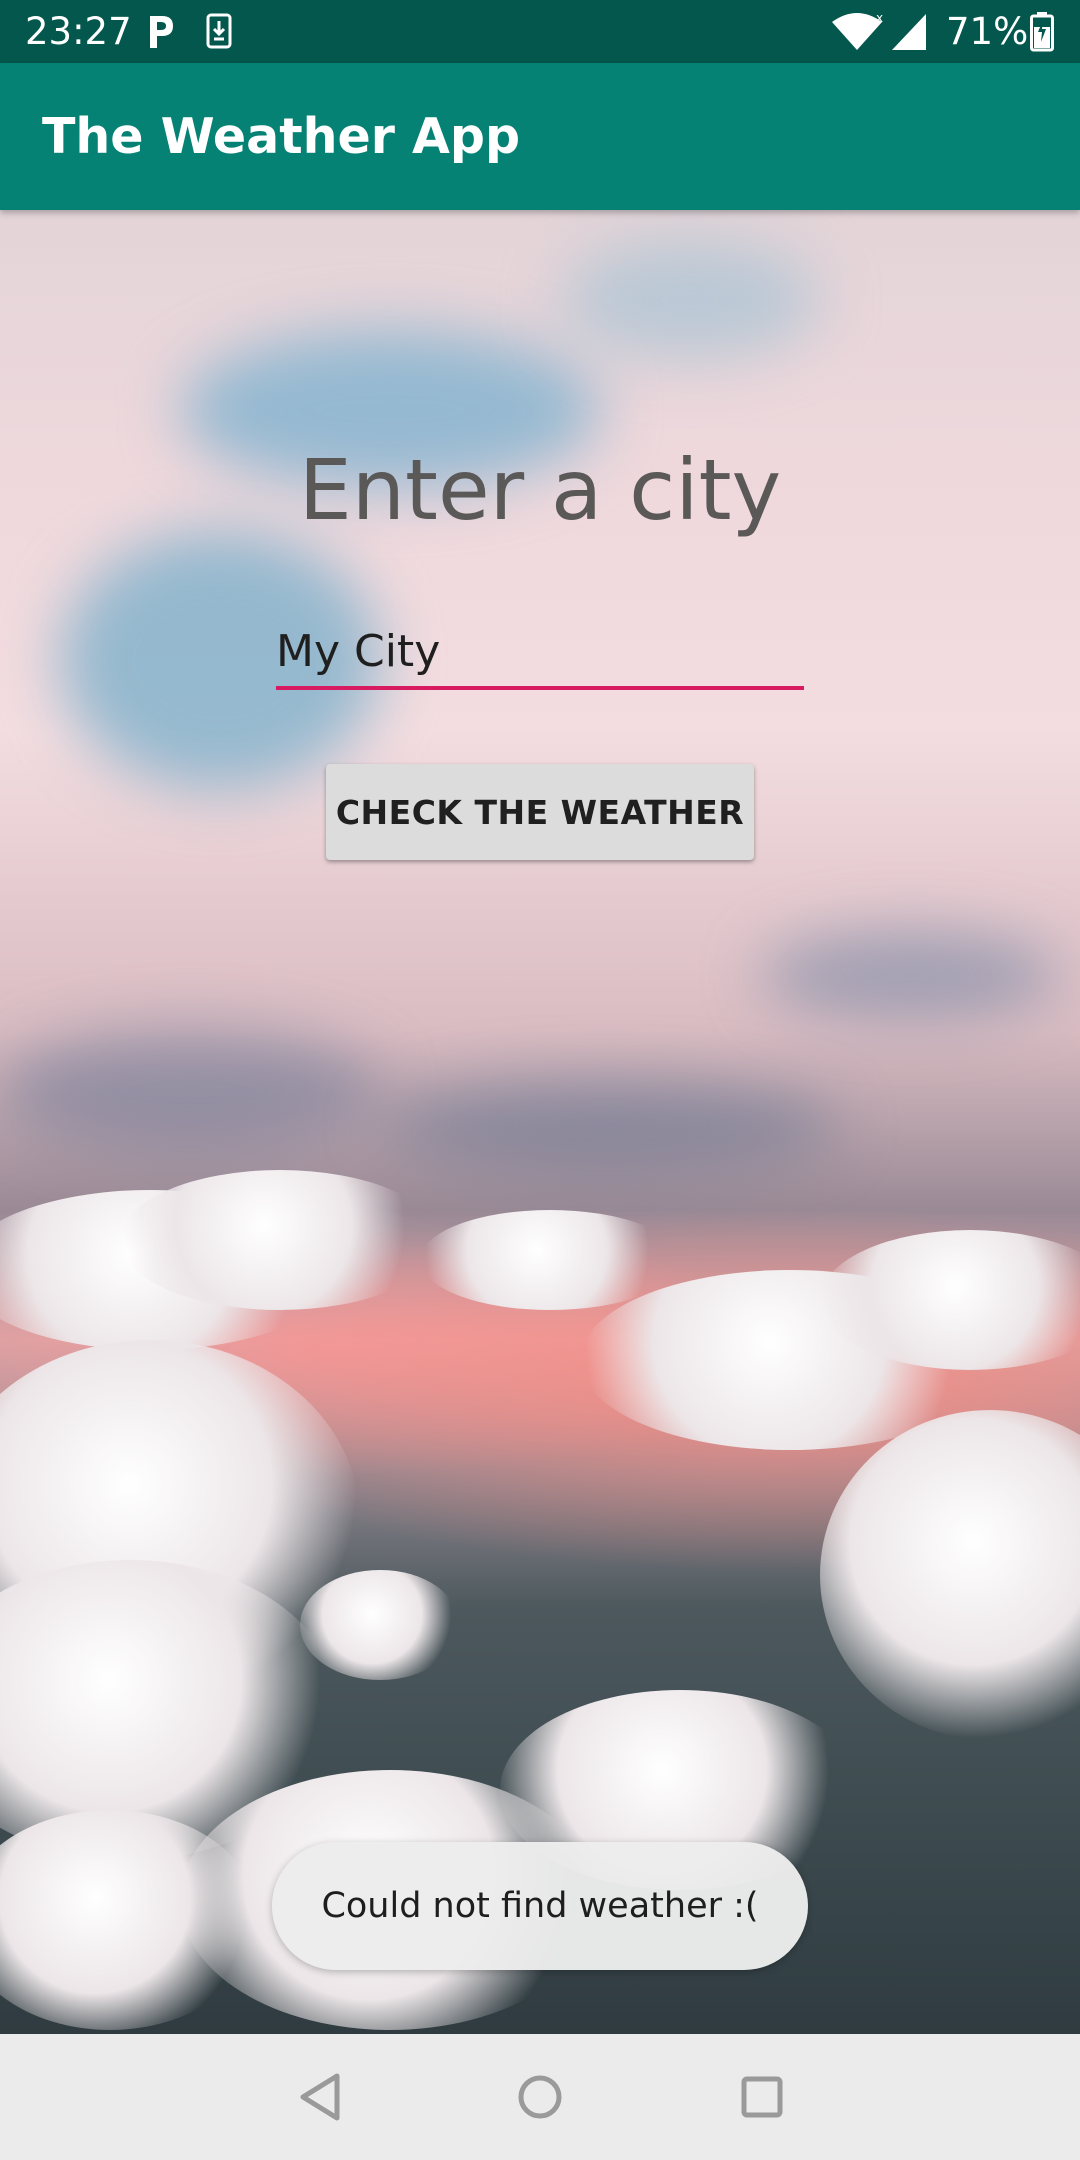  Describe the element at coordinates (540, 136) in the screenshot. I see `app-bar: The Weather App` at that location.